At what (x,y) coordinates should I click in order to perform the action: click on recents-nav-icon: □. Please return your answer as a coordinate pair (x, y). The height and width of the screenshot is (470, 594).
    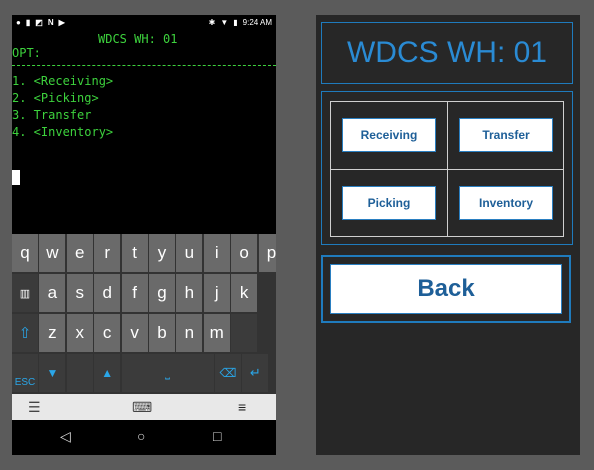
    Looking at the image, I should click on (217, 436).